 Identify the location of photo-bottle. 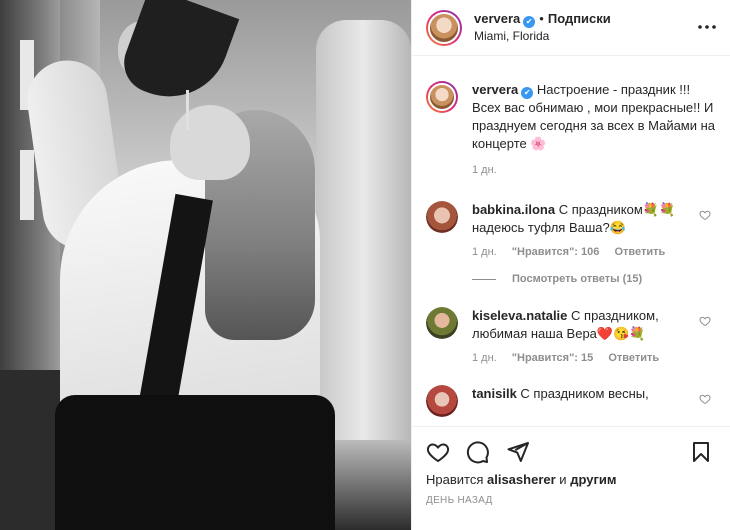
(177, 57).